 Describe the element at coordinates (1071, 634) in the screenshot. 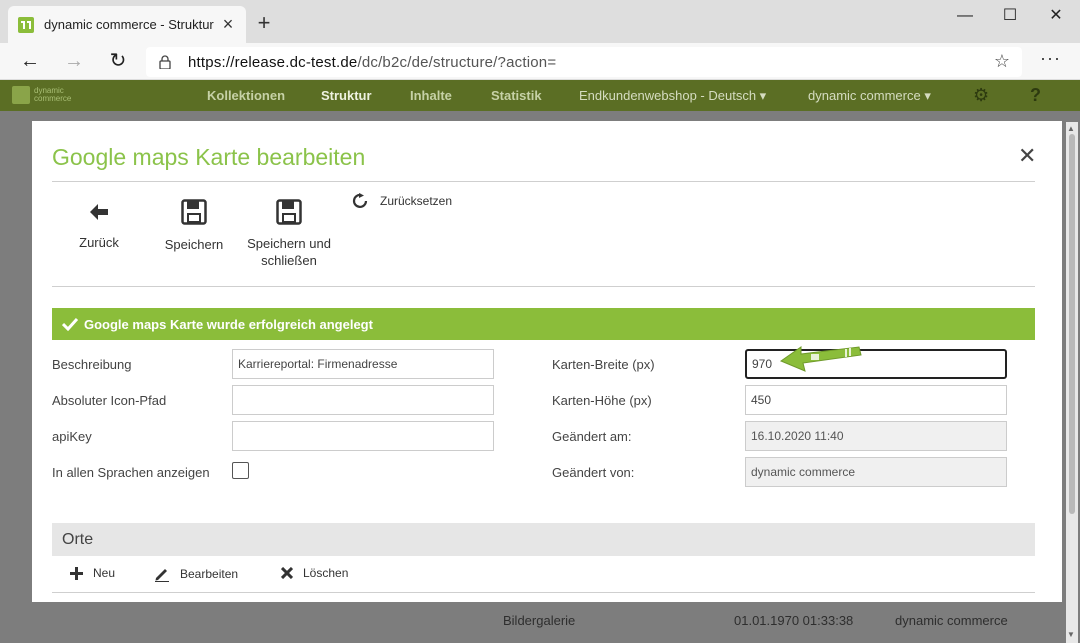

I see `scroll-down-icon: ▼` at that location.